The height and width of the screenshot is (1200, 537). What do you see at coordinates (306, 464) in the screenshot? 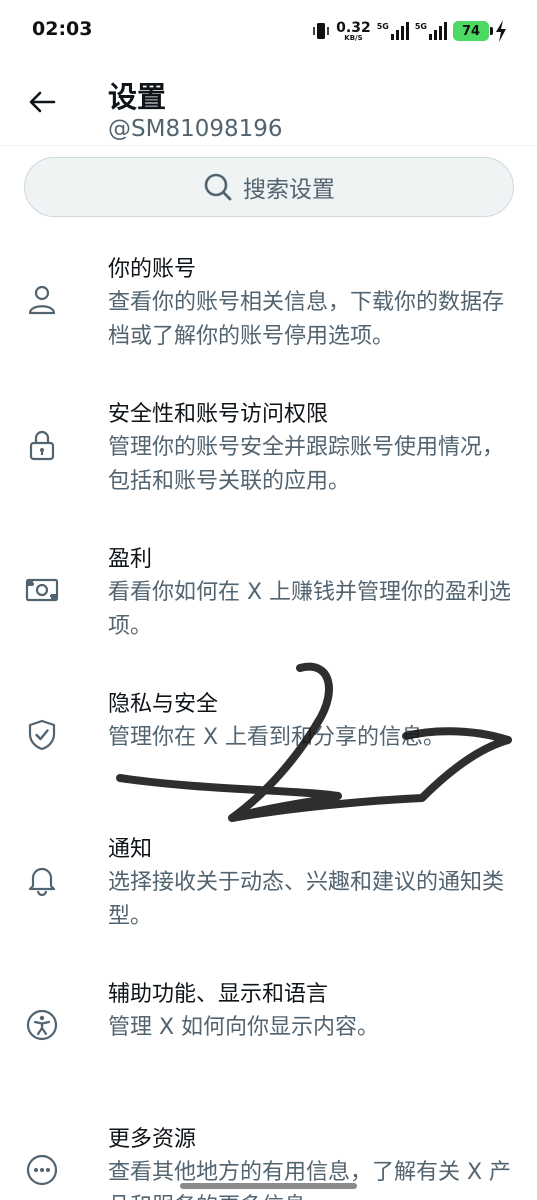
I see `setting-description: 管理你的账号安全并跟踪账号使用情况，包括和账号关联的应用。` at bounding box center [306, 464].